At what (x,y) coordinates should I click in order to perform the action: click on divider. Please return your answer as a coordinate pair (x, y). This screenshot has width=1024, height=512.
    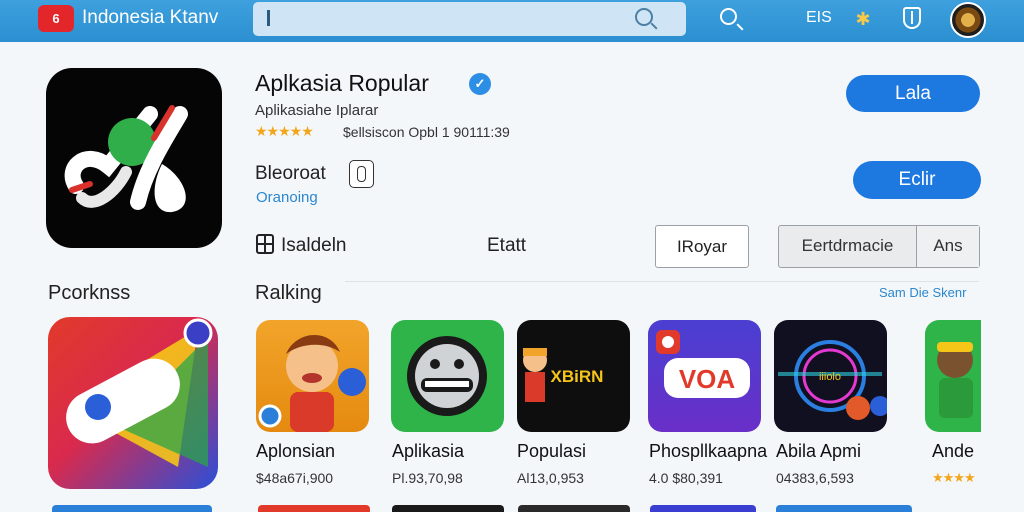
    Looking at the image, I should click on (662, 281).